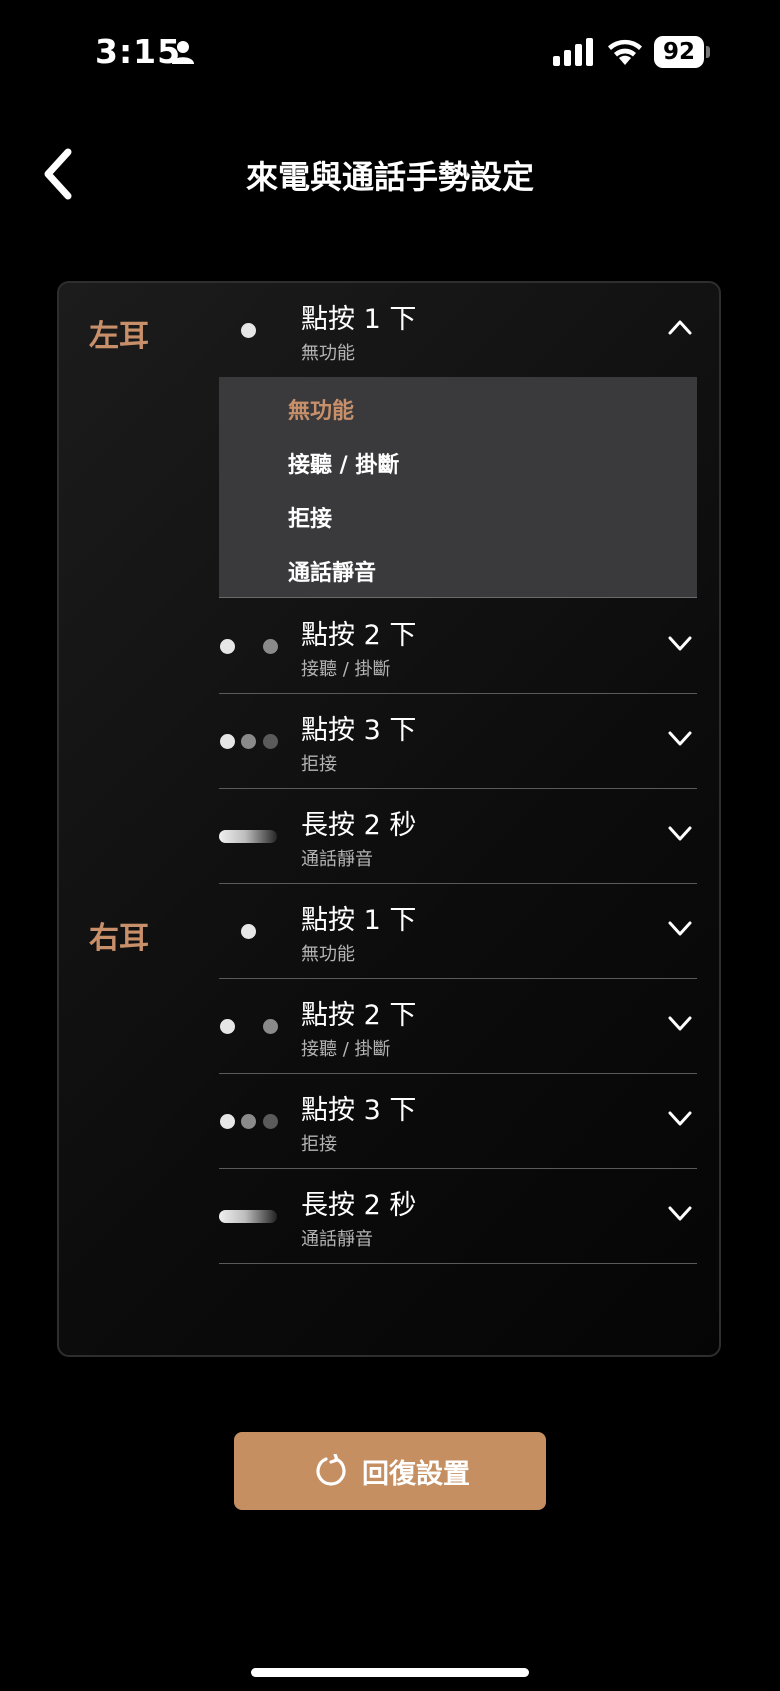 This screenshot has height=1691, width=780. Describe the element at coordinates (138, 51) in the screenshot. I see `status-time: 3:15` at that location.